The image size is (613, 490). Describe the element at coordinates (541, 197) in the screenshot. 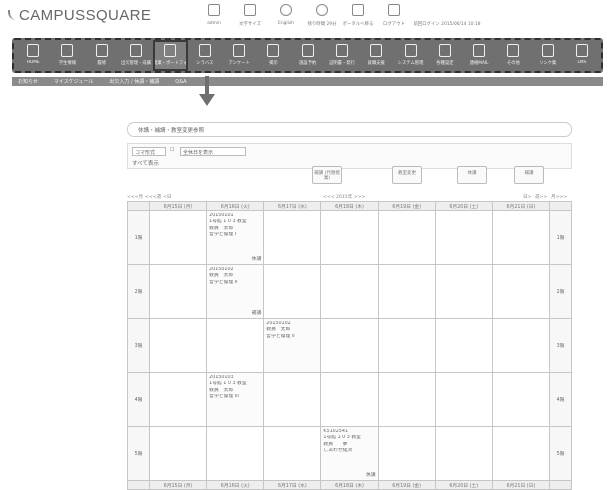

I see `next-week-link: 週>>` at that location.